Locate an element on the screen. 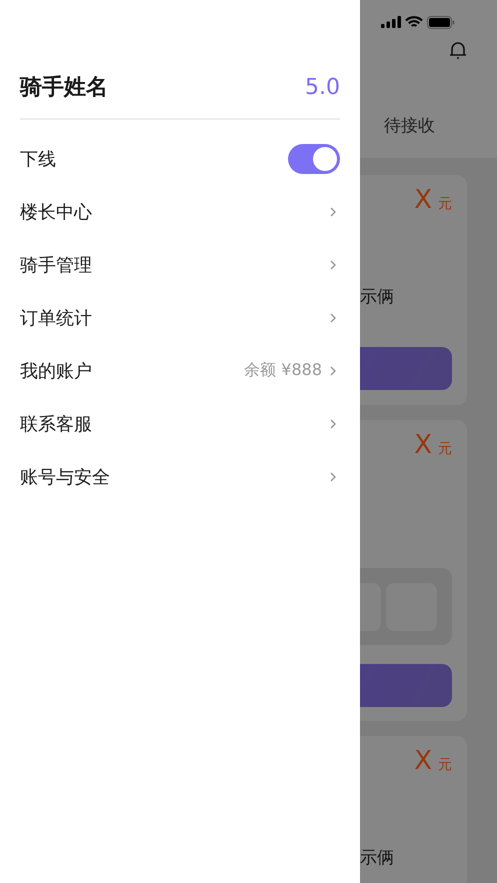  menu-label: 下线 is located at coordinates (38, 159).